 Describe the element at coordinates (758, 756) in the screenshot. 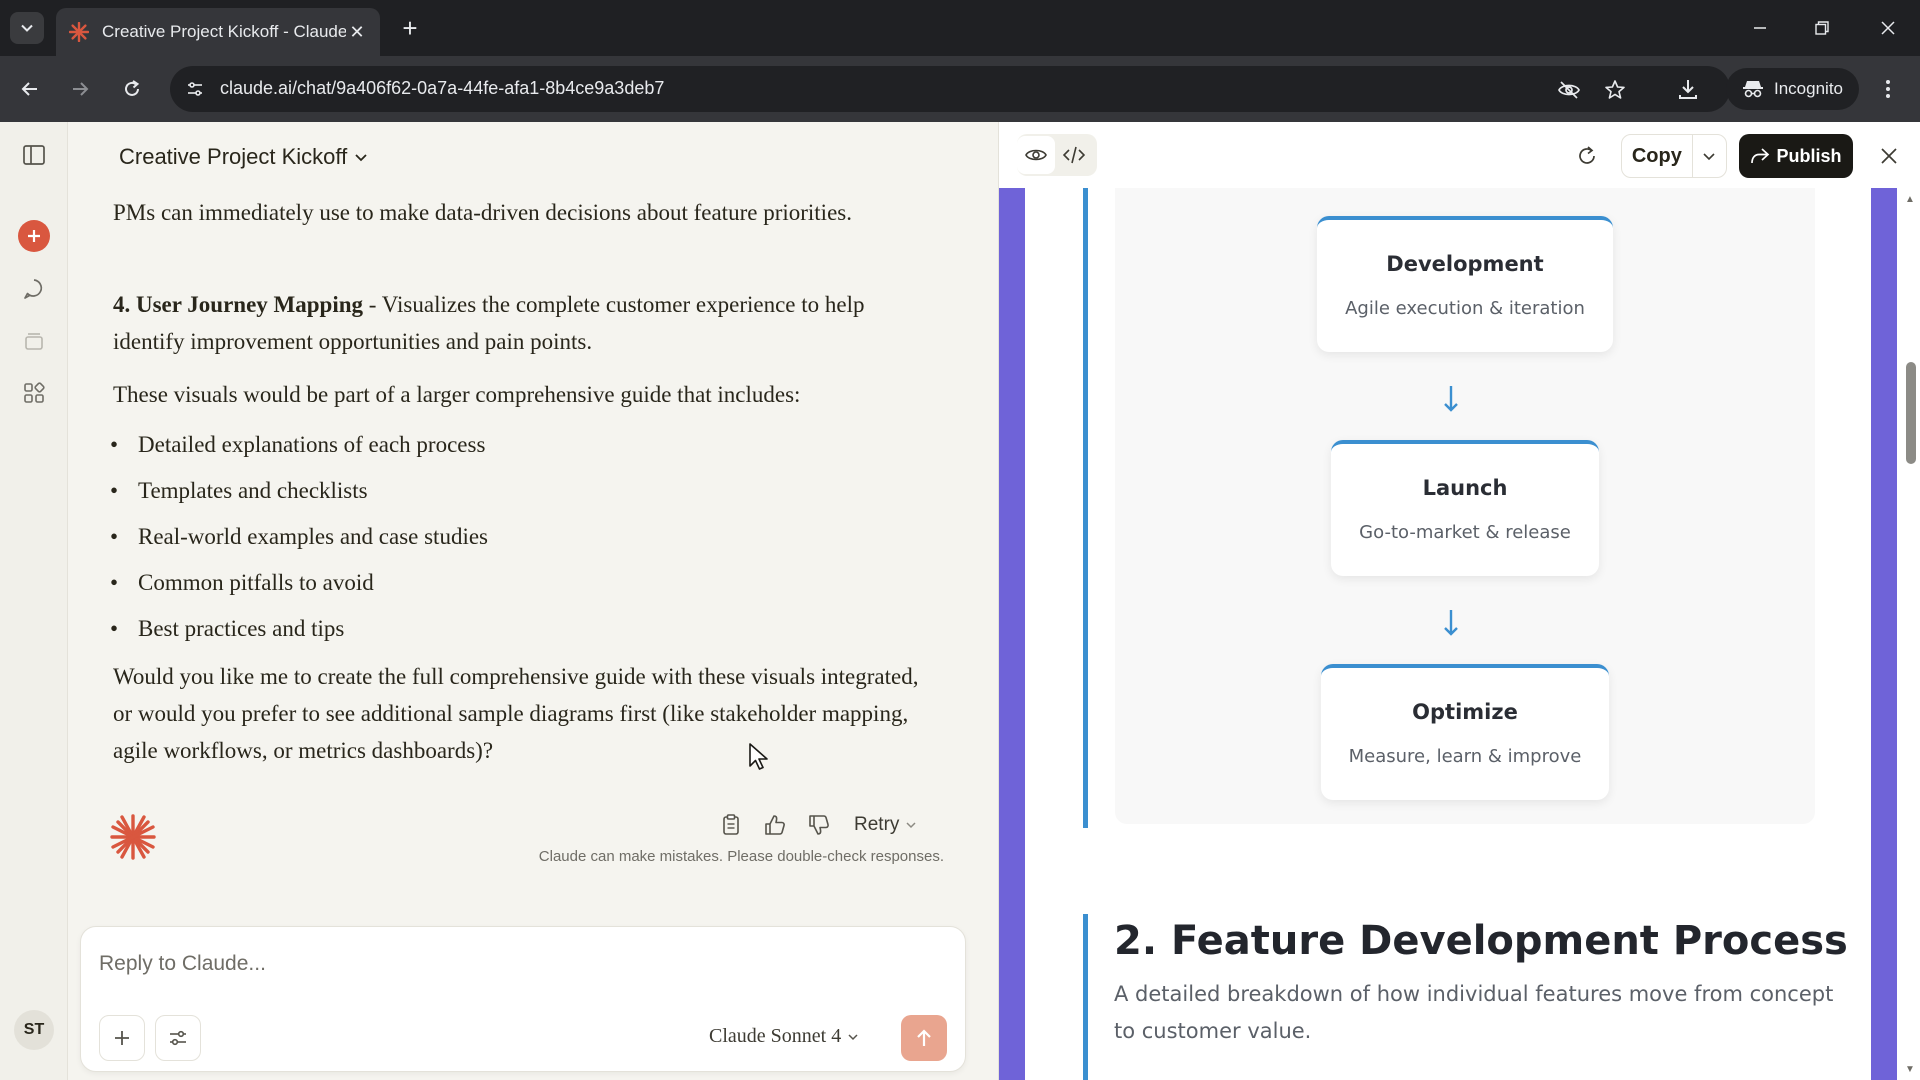

I see `mouse-cursor-icon` at that location.